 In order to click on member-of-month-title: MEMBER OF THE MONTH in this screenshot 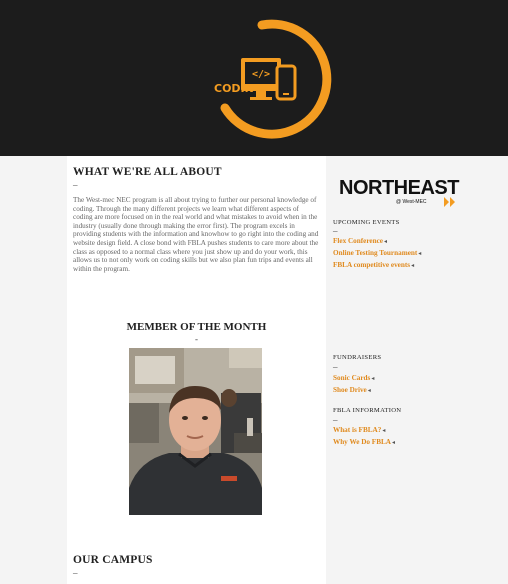, I will do `click(196, 327)`.